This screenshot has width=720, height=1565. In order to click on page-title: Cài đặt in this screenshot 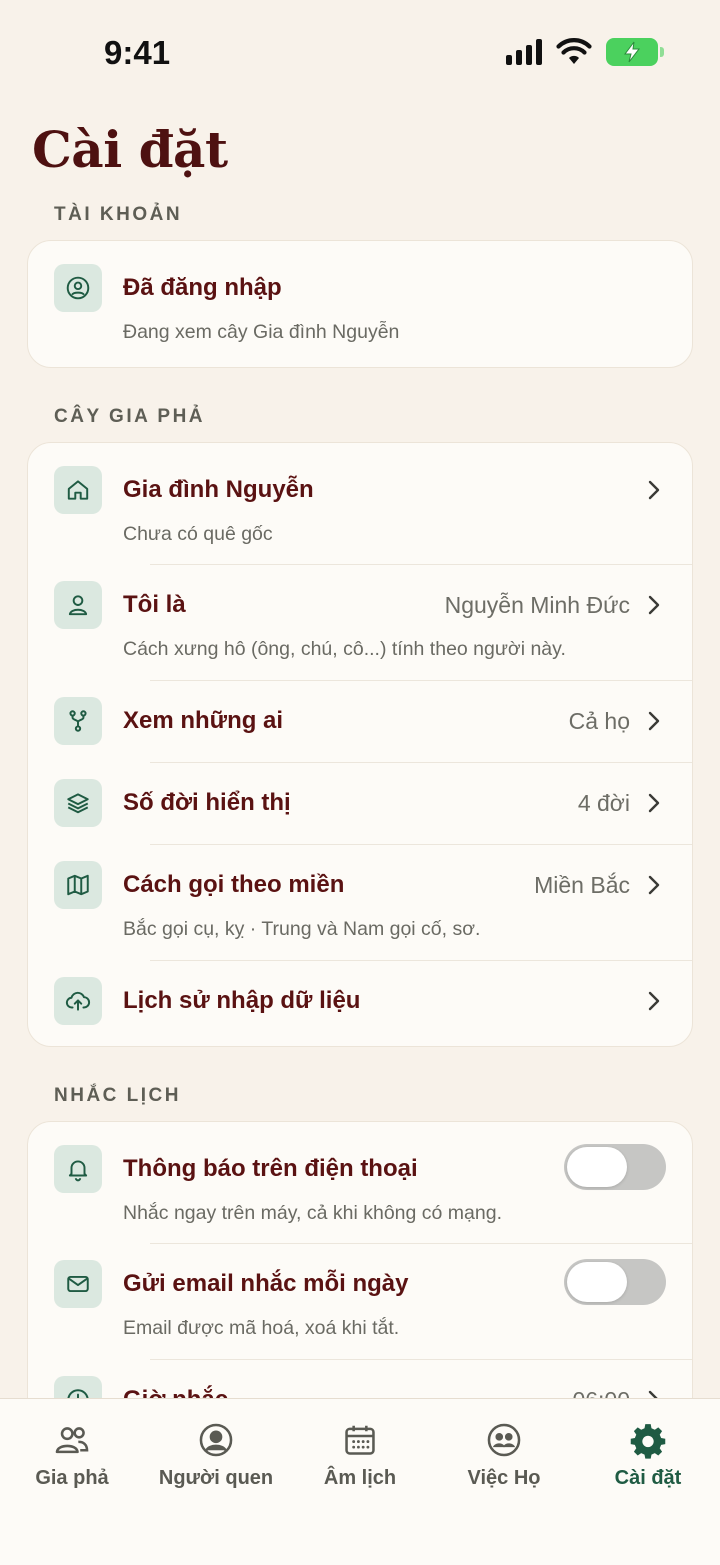, I will do `click(130, 149)`.